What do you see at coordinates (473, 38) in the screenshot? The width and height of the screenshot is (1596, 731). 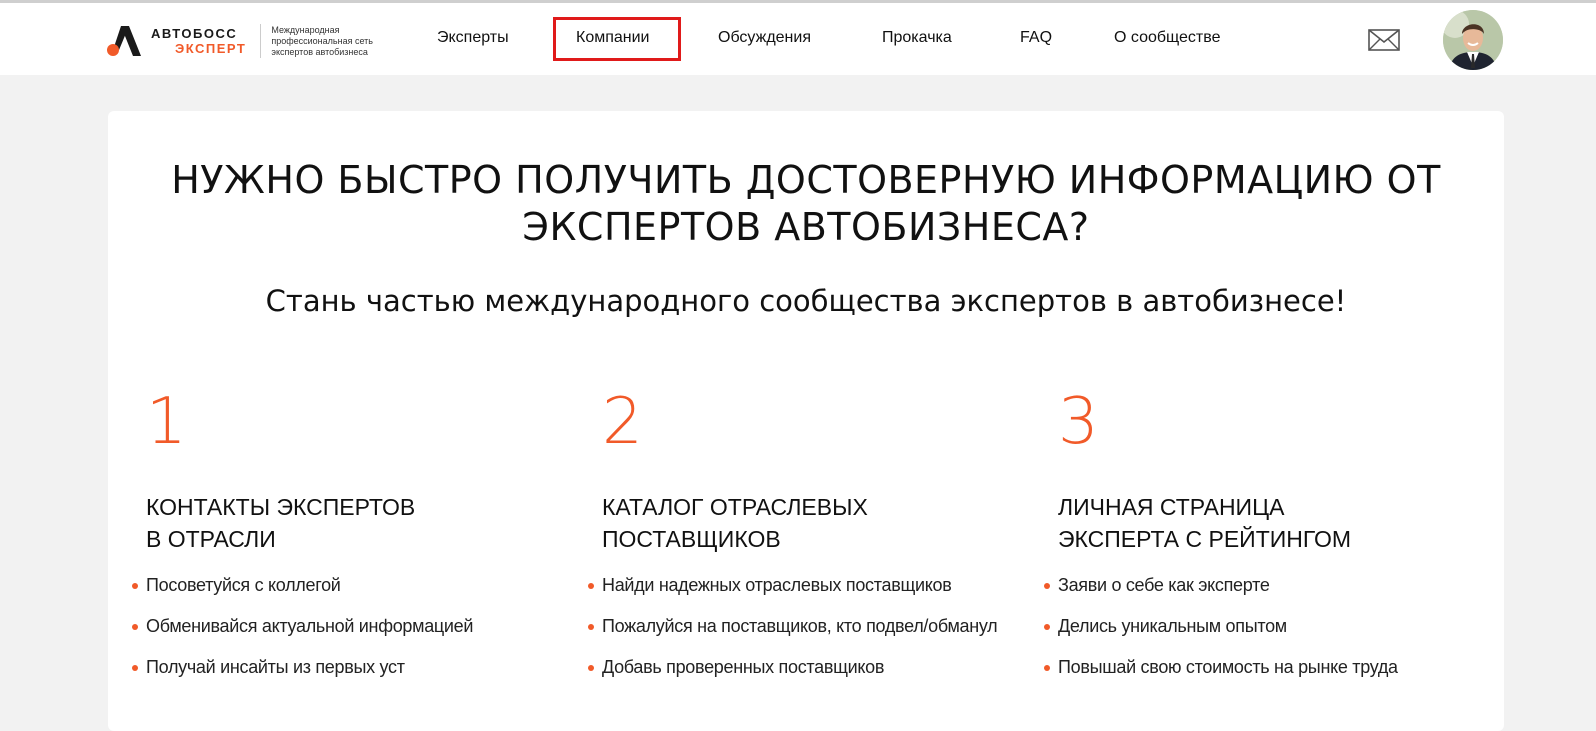 I see `nav-item-experts: Эксперты` at bounding box center [473, 38].